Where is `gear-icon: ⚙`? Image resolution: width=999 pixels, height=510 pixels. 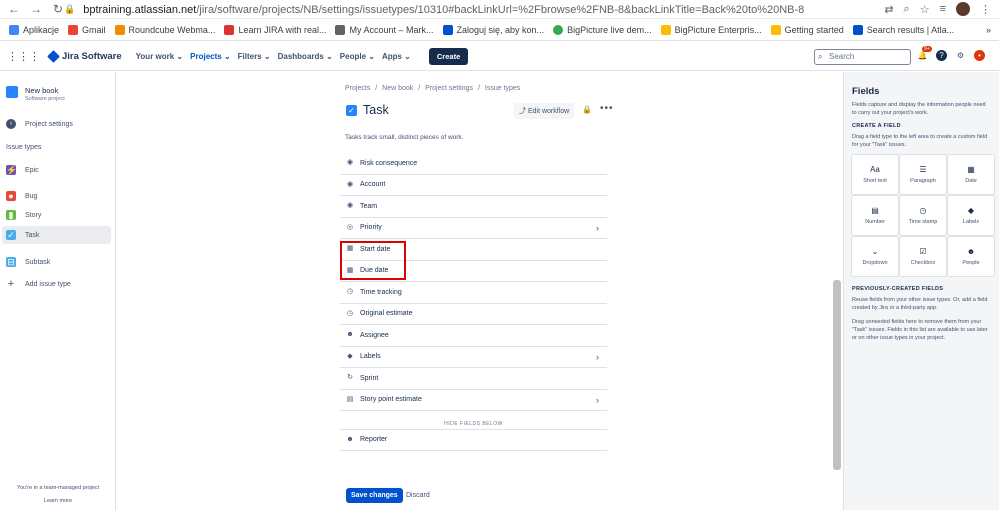 gear-icon: ⚙ is located at coordinates (960, 55).